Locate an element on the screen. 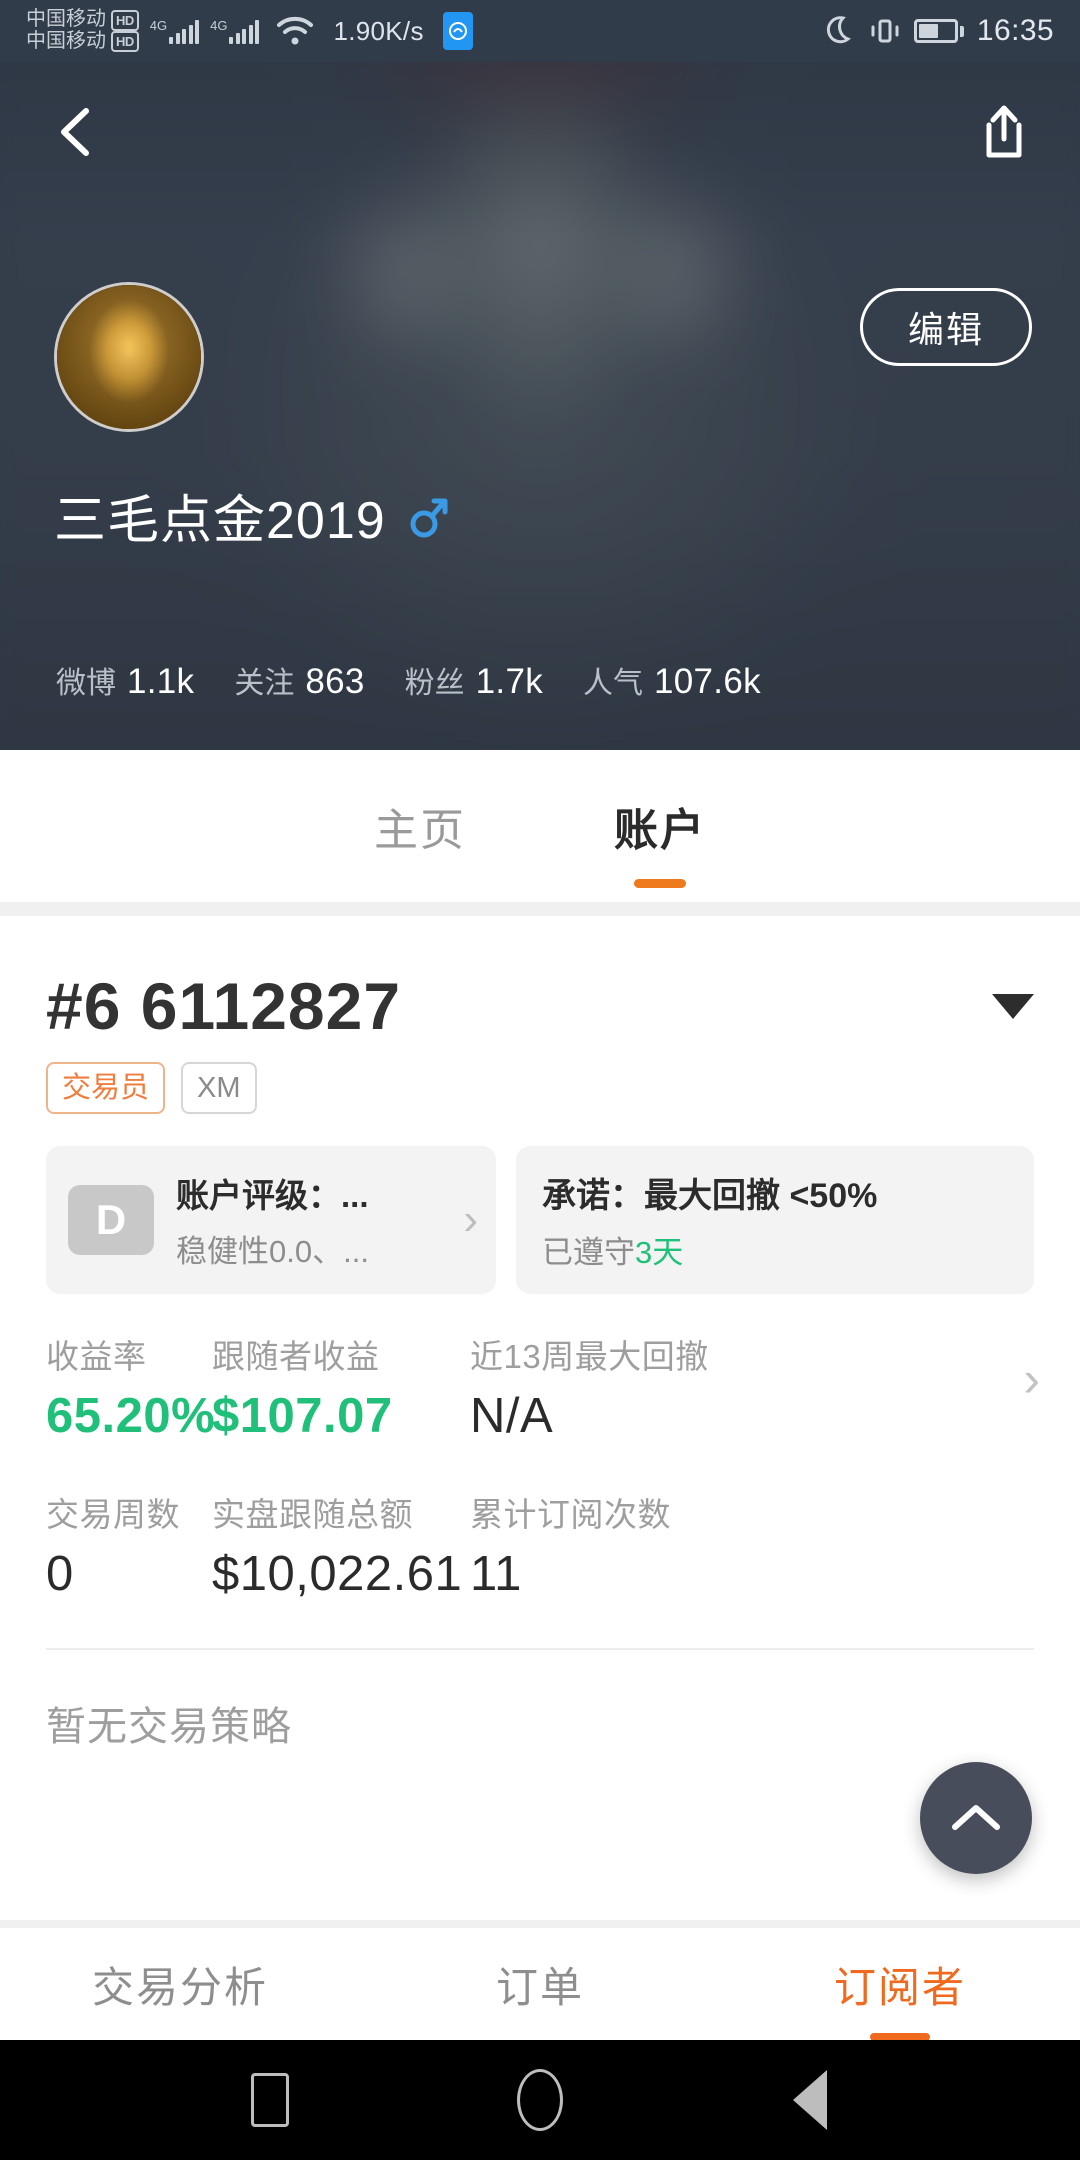 The width and height of the screenshot is (1080, 2160). back-chevron-icon is located at coordinates (75, 132).